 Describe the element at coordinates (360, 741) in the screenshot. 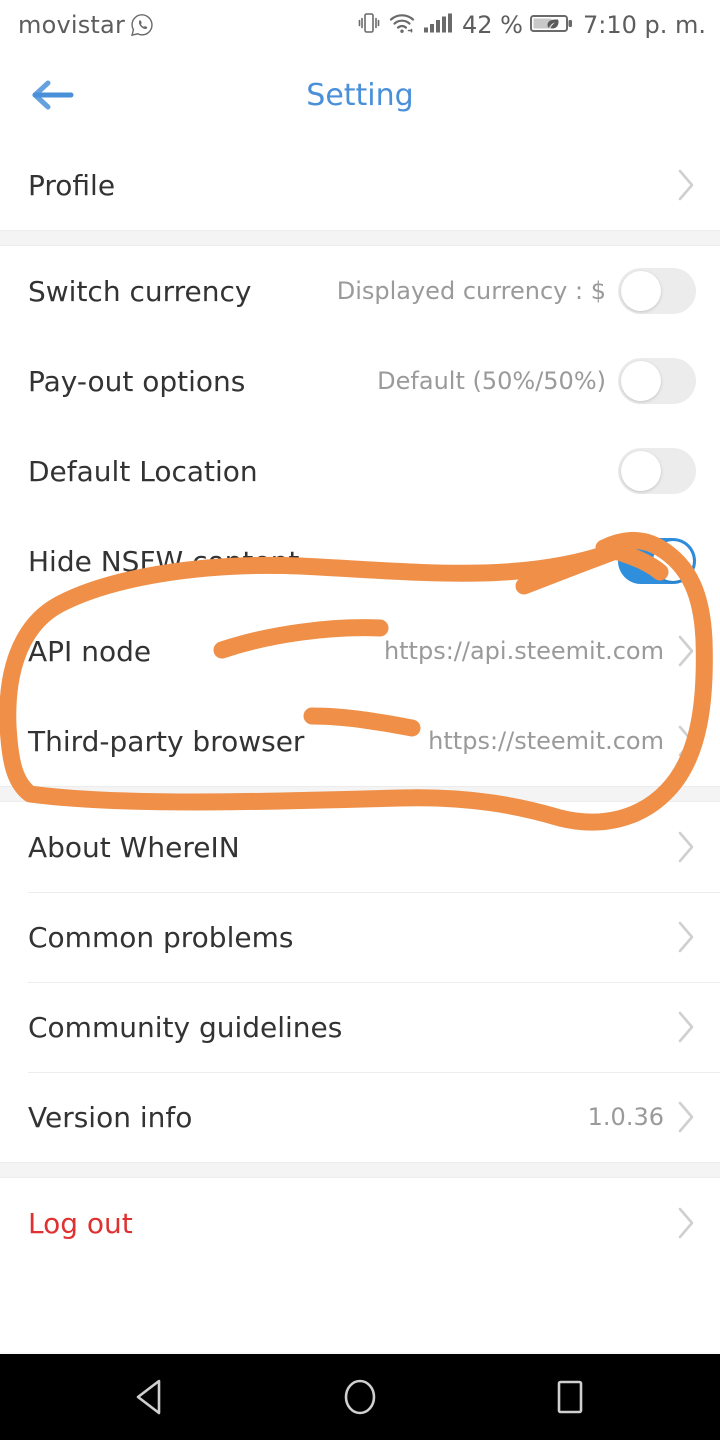

I see `row-third-party-browser: Third-party browser https://steemit.com` at that location.